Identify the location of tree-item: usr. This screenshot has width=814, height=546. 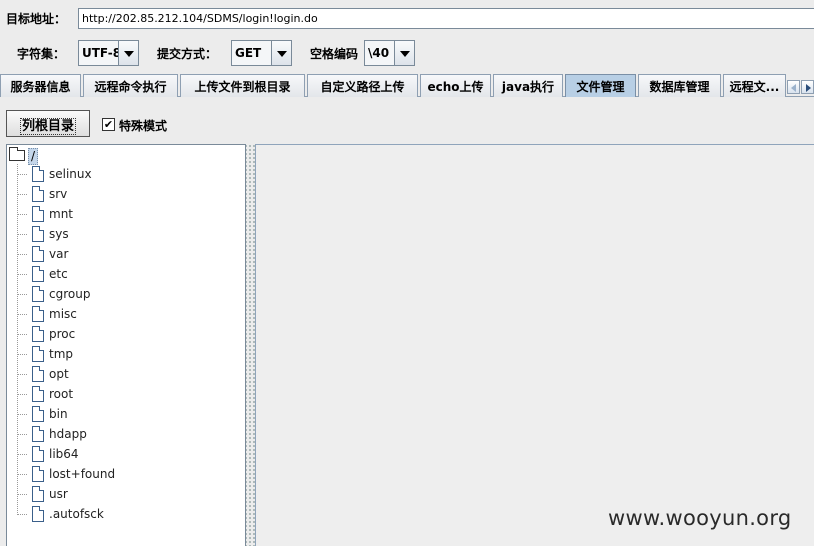
(127, 495).